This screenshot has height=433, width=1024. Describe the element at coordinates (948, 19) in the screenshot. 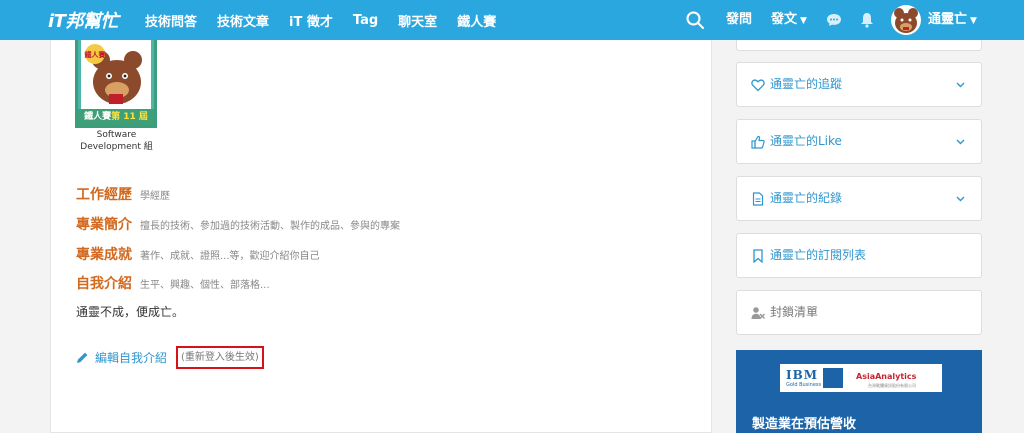

I see `user-name: 通靈亡` at that location.